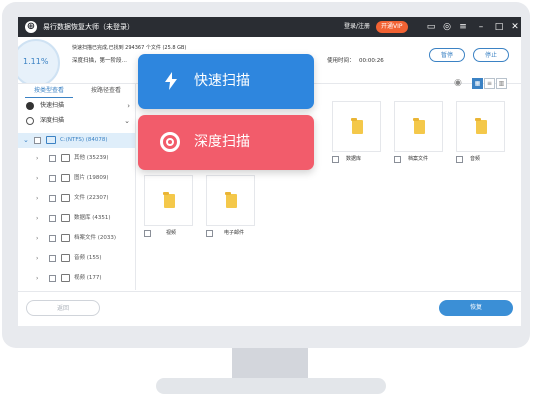  I want to click on video-icon, so click(65, 278).